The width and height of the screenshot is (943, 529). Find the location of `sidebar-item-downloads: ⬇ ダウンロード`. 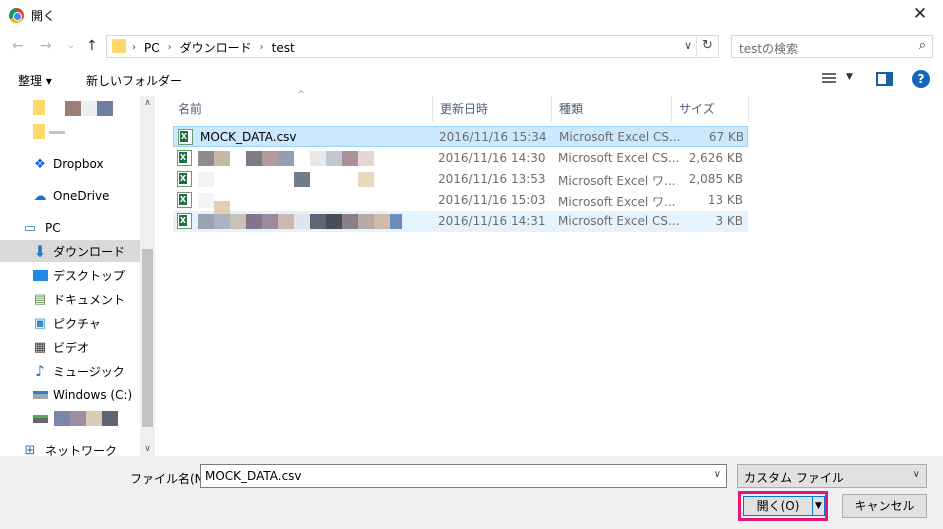

sidebar-item-downloads: ⬇ ダウンロード is located at coordinates (70, 251).